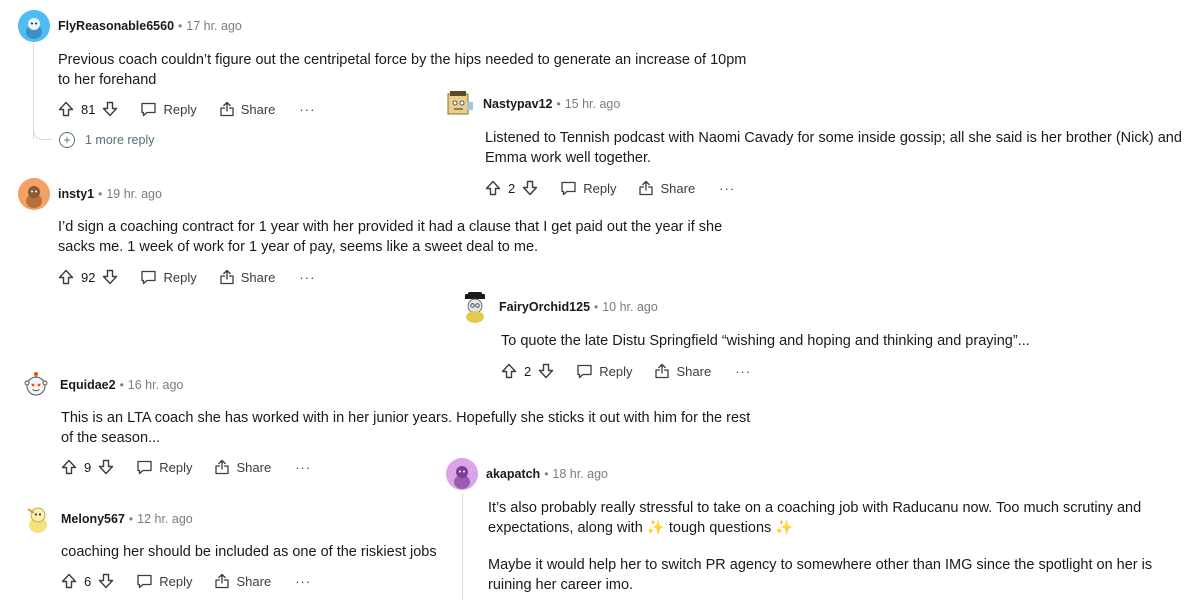 This screenshot has height=600, width=1200. I want to click on username: insty1, so click(76, 194).